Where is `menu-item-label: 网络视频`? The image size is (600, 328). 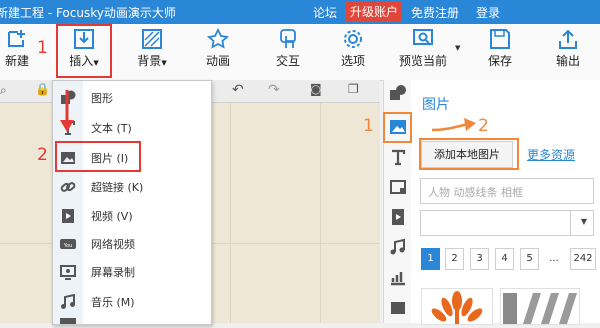
menu-item-label: 网络视频 is located at coordinates (113, 244).